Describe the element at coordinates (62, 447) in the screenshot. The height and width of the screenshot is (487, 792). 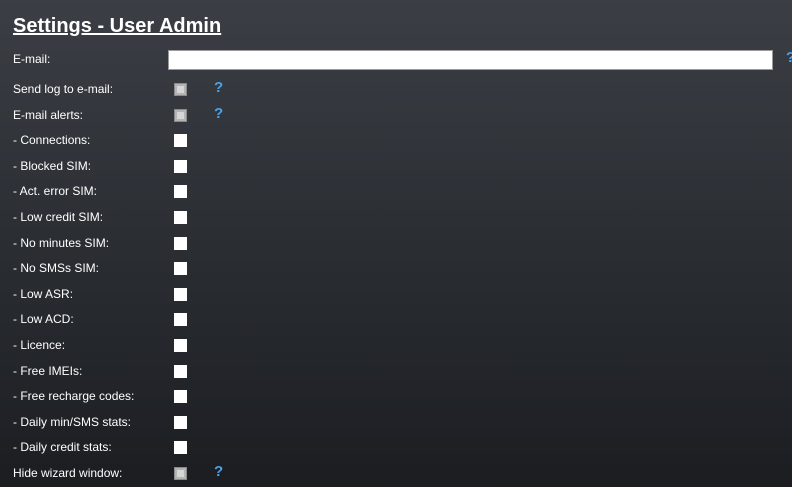
I see `setting-label: - Daily credit stats:` at that location.